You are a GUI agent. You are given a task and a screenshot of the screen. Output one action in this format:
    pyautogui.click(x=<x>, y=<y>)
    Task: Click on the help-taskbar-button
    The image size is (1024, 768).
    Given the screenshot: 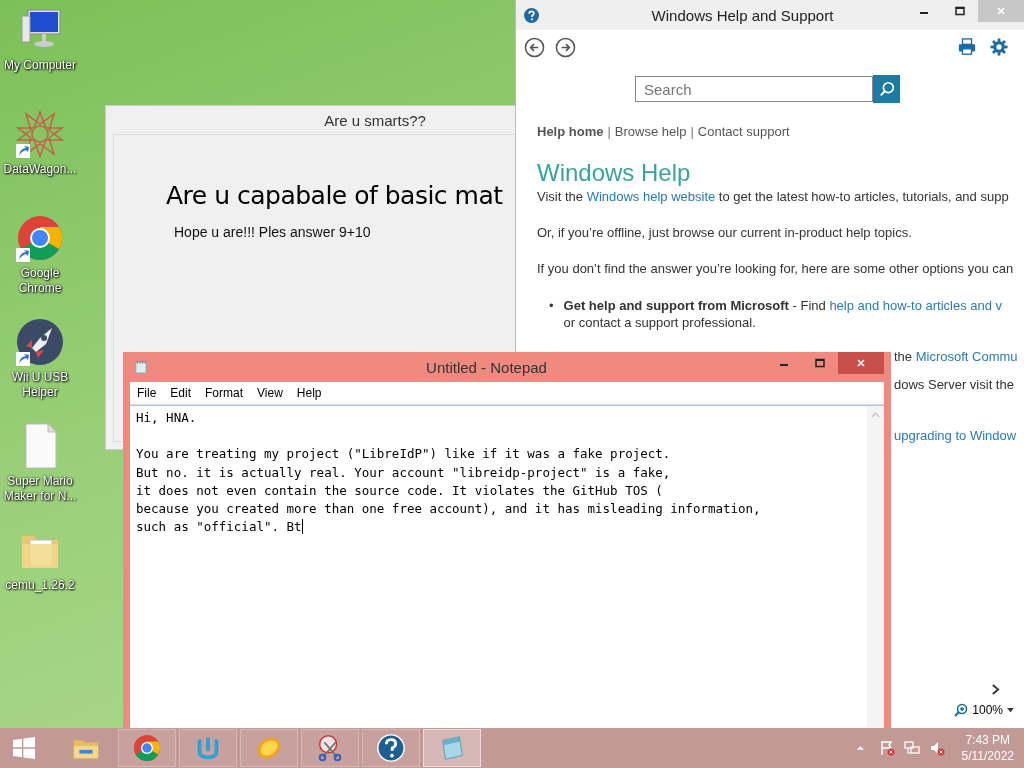 What is the action you would take?
    pyautogui.click(x=391, y=748)
    